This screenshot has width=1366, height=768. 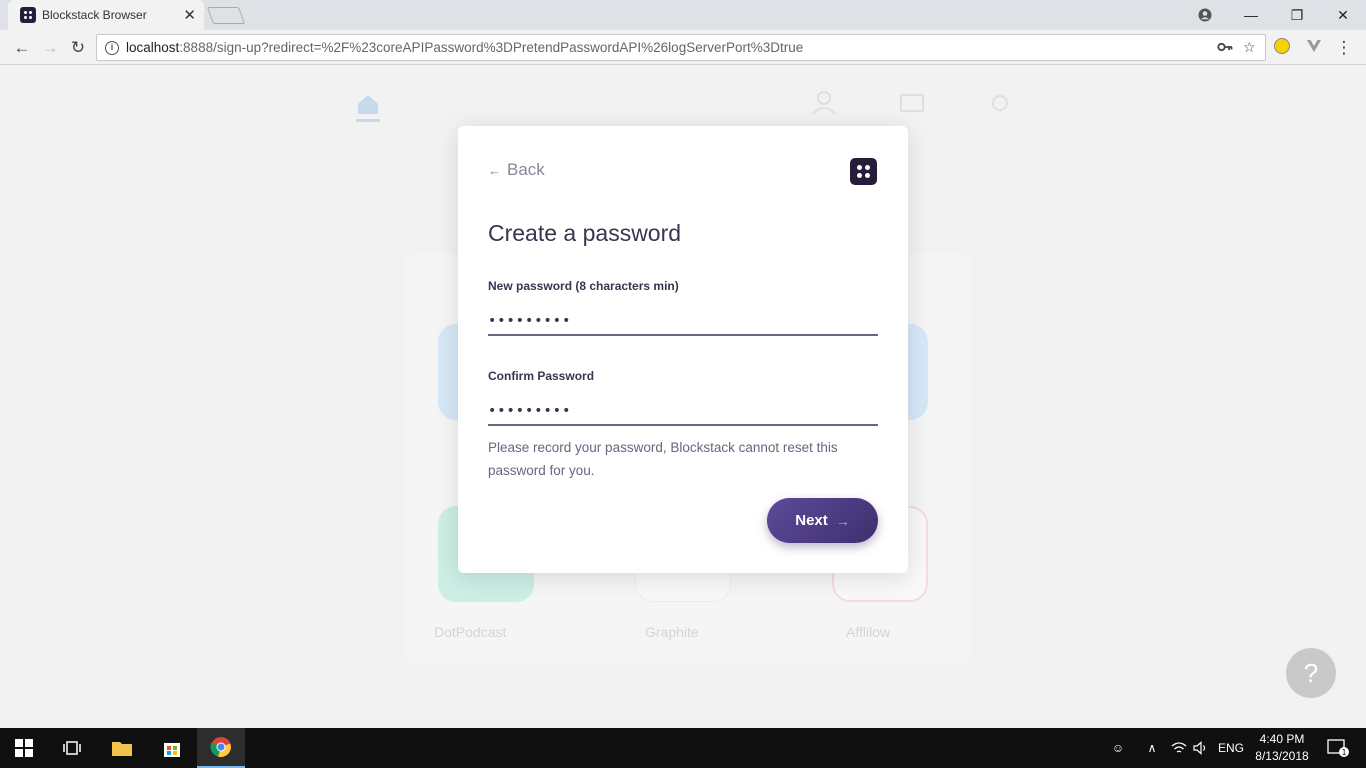 I want to click on clock: 4:40 PM 8/13/2018, so click(x=1282, y=748).